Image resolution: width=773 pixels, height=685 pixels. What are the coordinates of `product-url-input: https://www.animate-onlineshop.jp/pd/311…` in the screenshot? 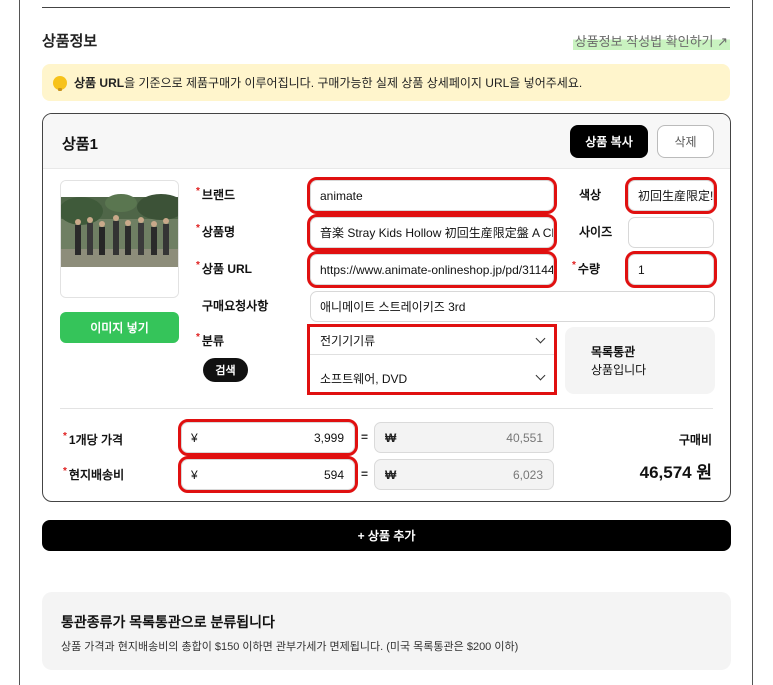 It's located at (432, 269).